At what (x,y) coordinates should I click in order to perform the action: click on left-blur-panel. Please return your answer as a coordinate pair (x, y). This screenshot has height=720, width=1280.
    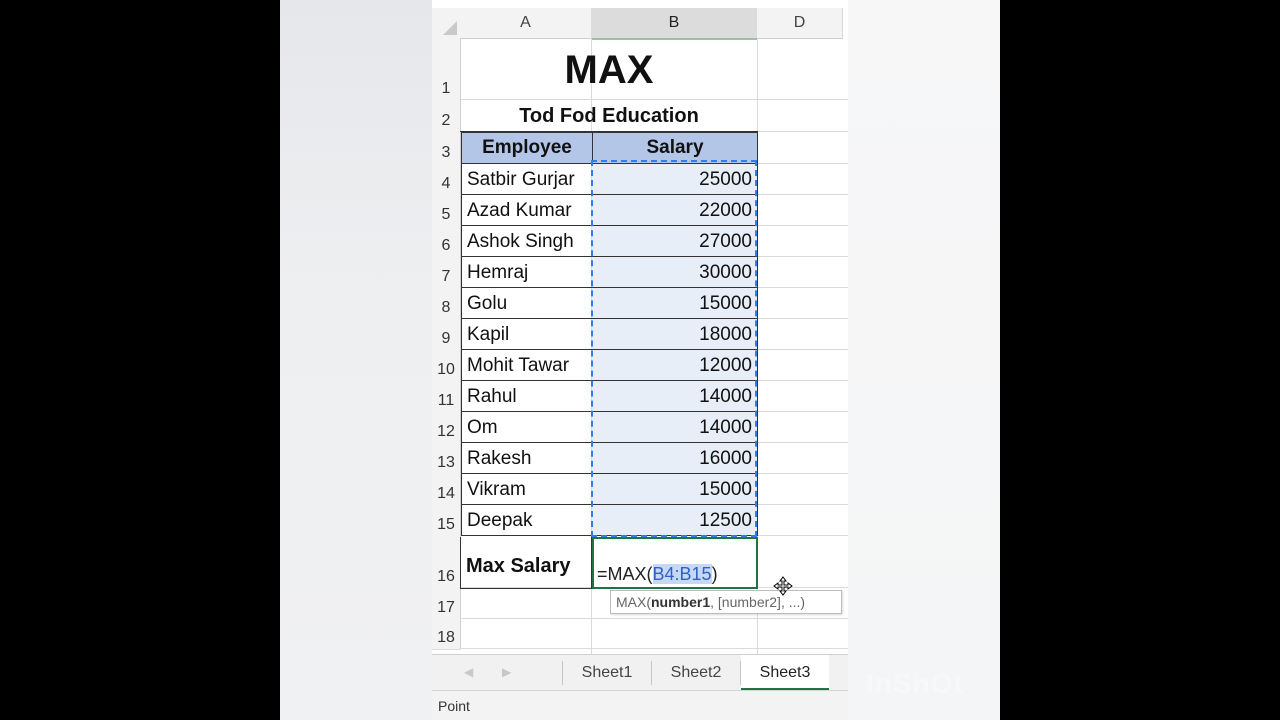
    Looking at the image, I should click on (356, 360).